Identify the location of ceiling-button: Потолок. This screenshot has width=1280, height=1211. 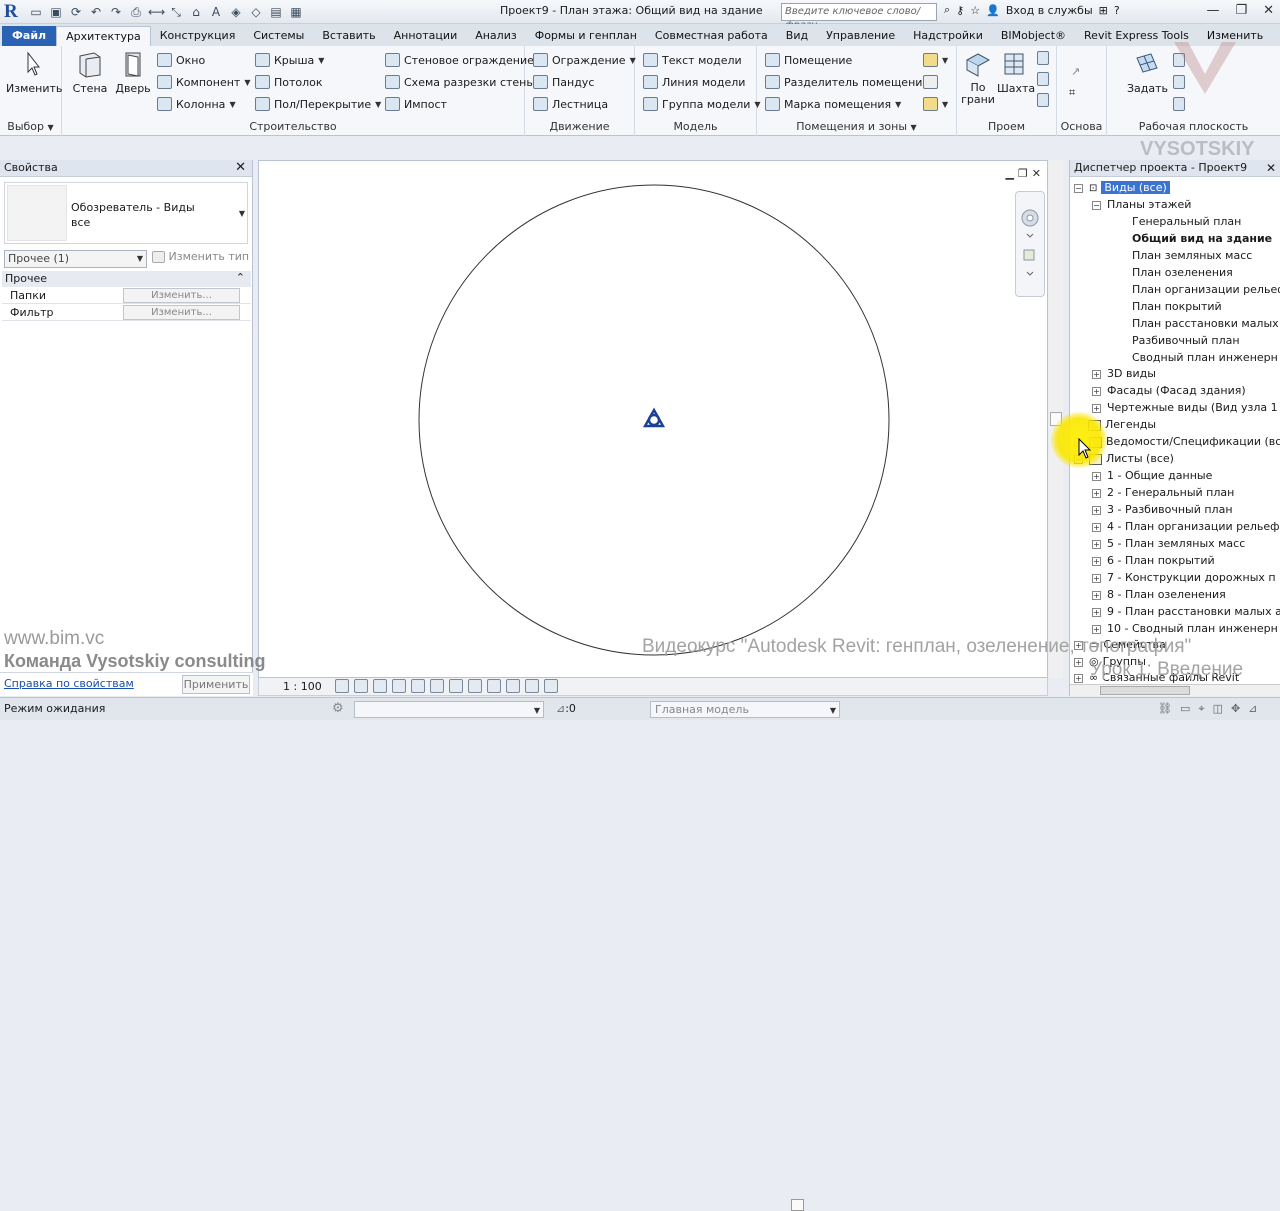
(289, 82).